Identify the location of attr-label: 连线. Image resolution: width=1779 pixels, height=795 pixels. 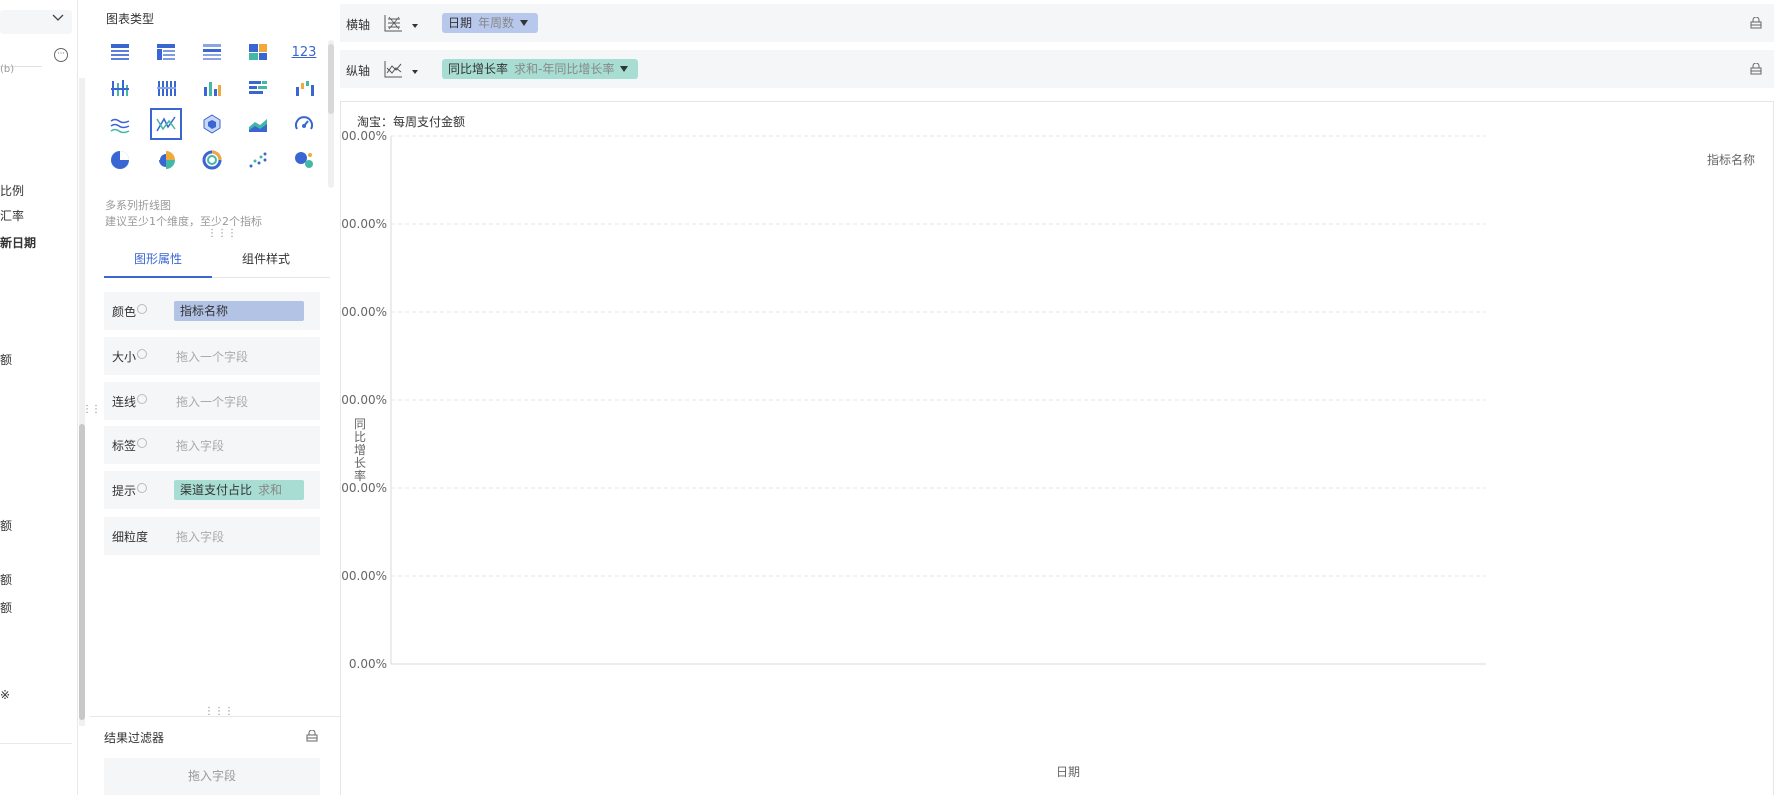
(124, 402).